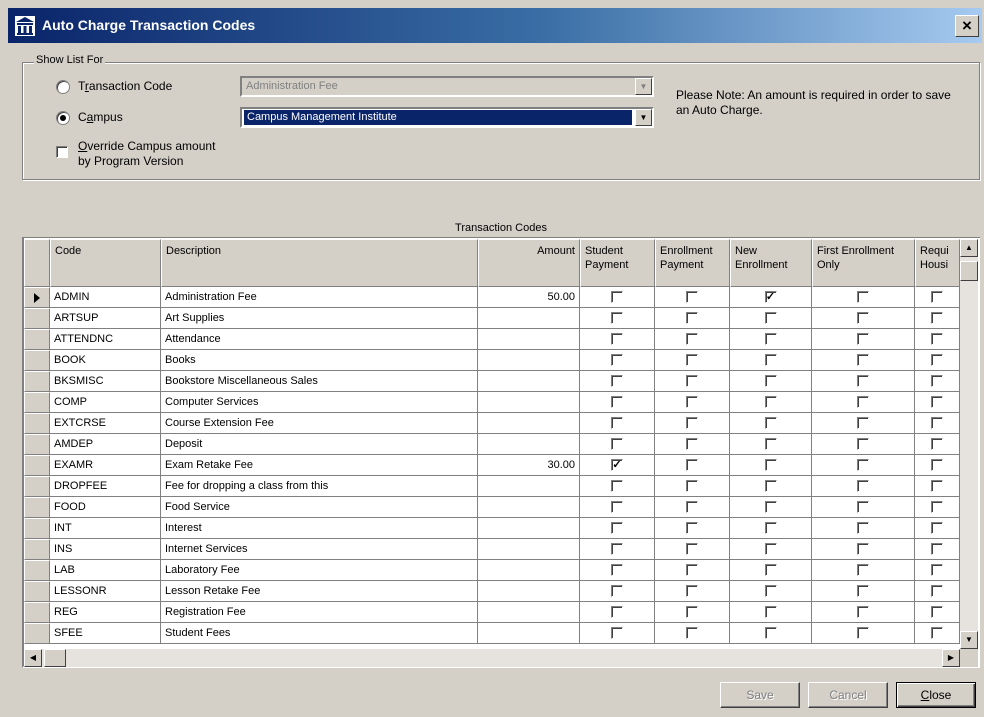  Describe the element at coordinates (319, 423) in the screenshot. I see `cell-description: Course Extension Fee` at that location.